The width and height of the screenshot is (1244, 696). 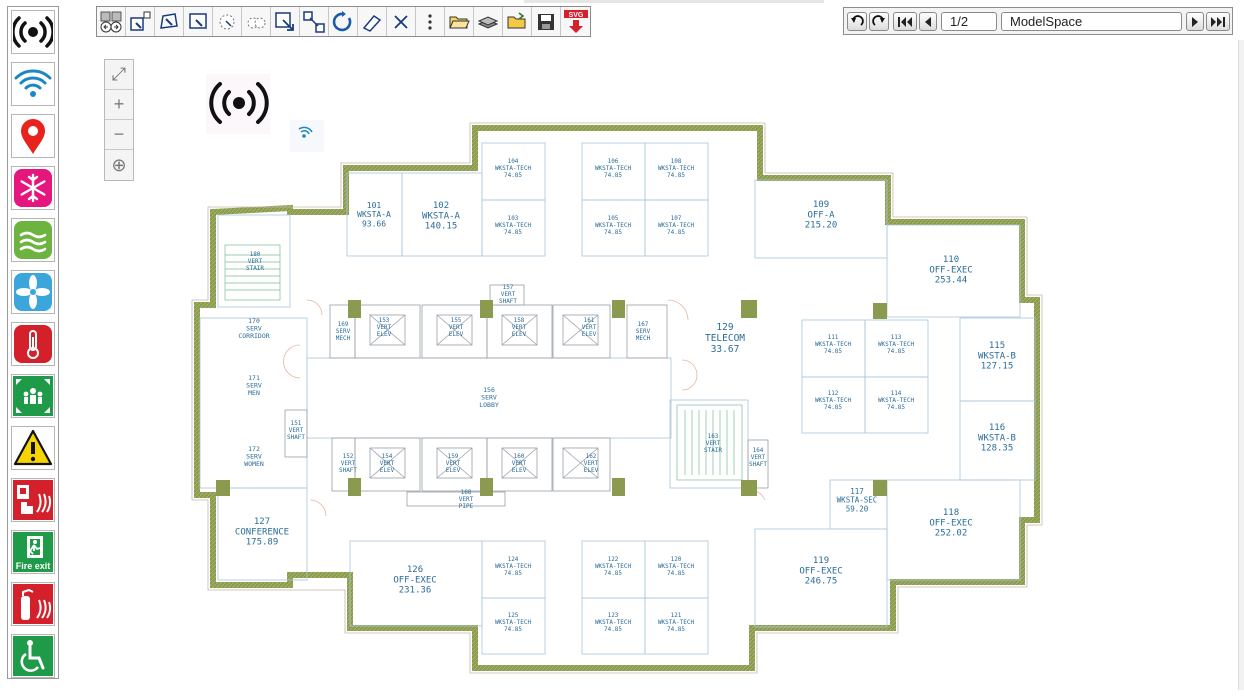 I want to click on zoom-control: ⤢ + − ⊕, so click(x=119, y=120).